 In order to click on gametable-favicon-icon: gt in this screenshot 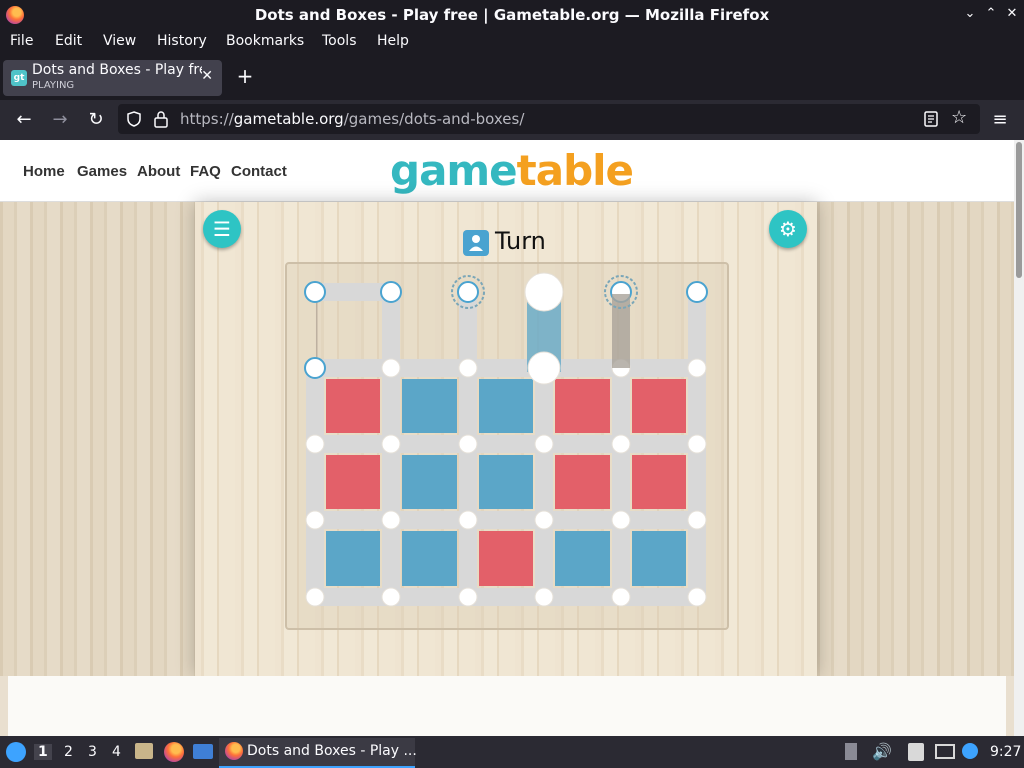, I will do `click(19, 78)`.